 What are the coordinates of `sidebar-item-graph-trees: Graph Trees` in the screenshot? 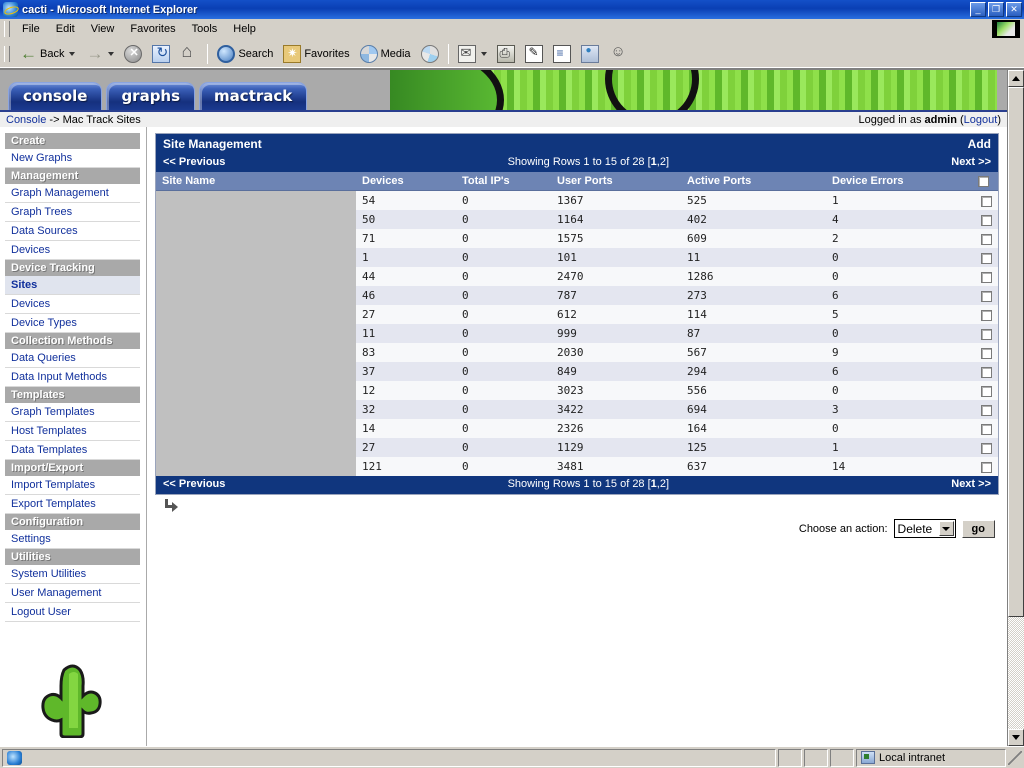 It's located at (72, 212).